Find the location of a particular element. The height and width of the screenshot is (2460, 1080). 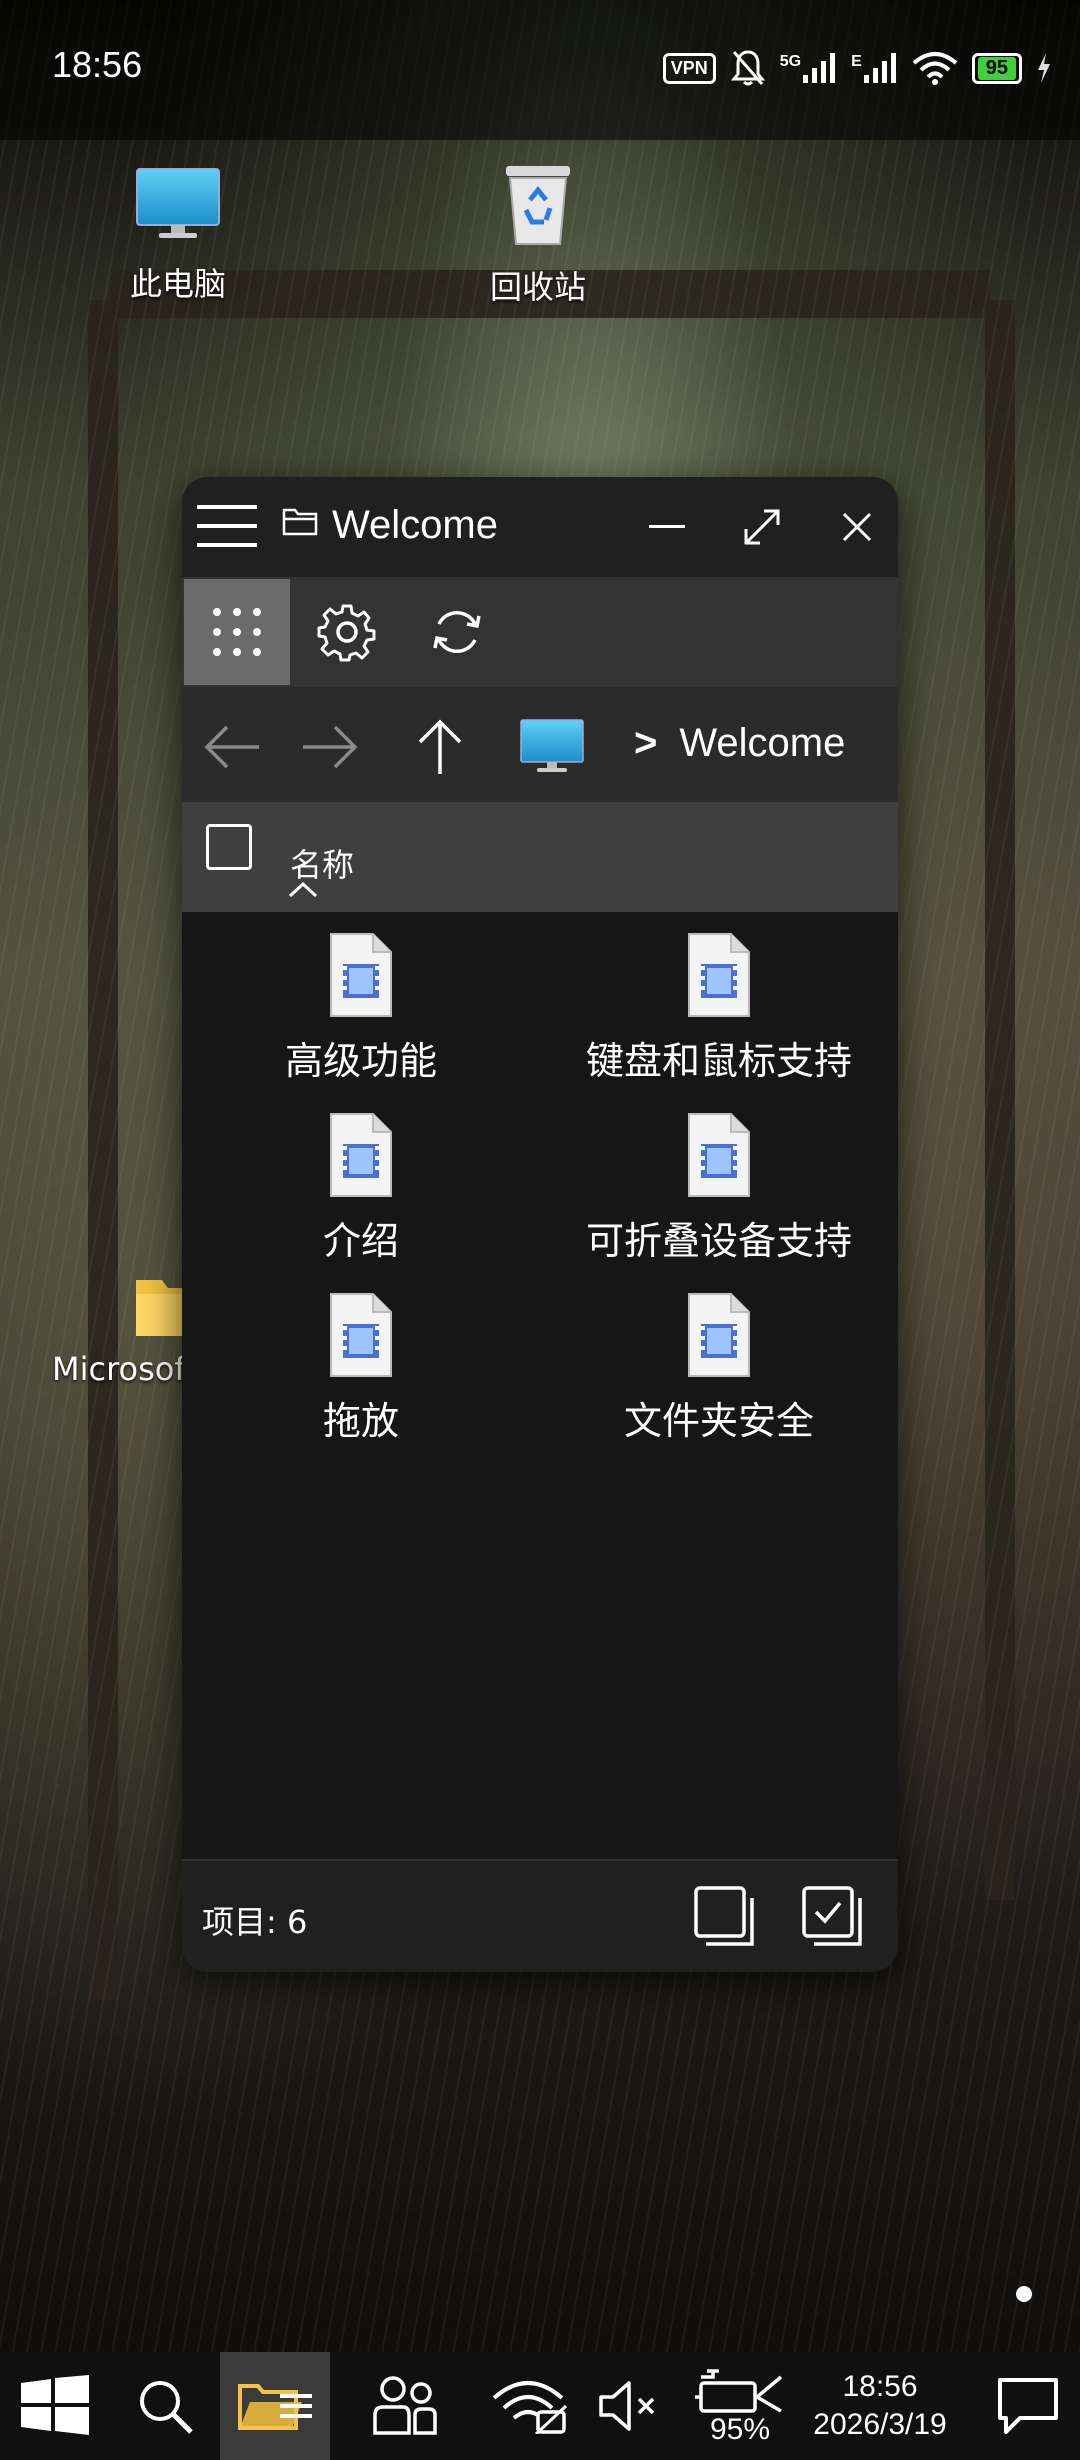

battery-indicator: 95 is located at coordinates (996, 68).